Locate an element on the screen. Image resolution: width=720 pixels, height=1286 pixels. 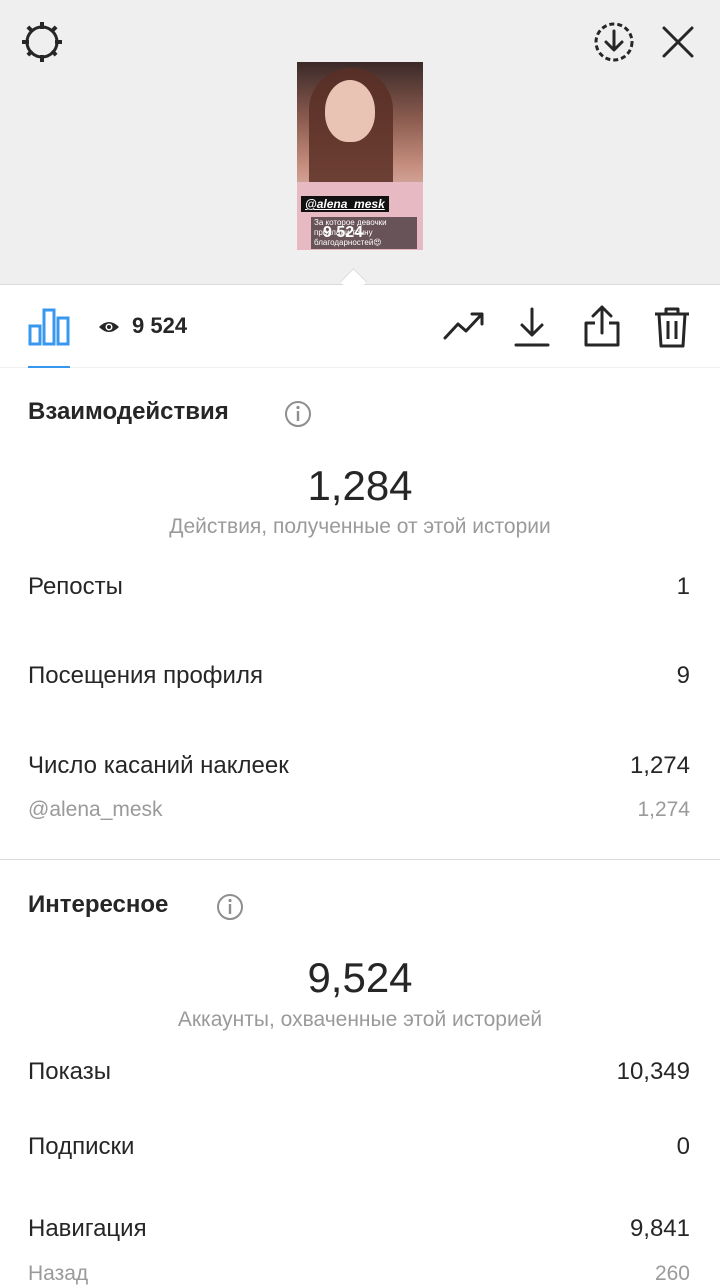
trend-icon is located at coordinates (464, 328).